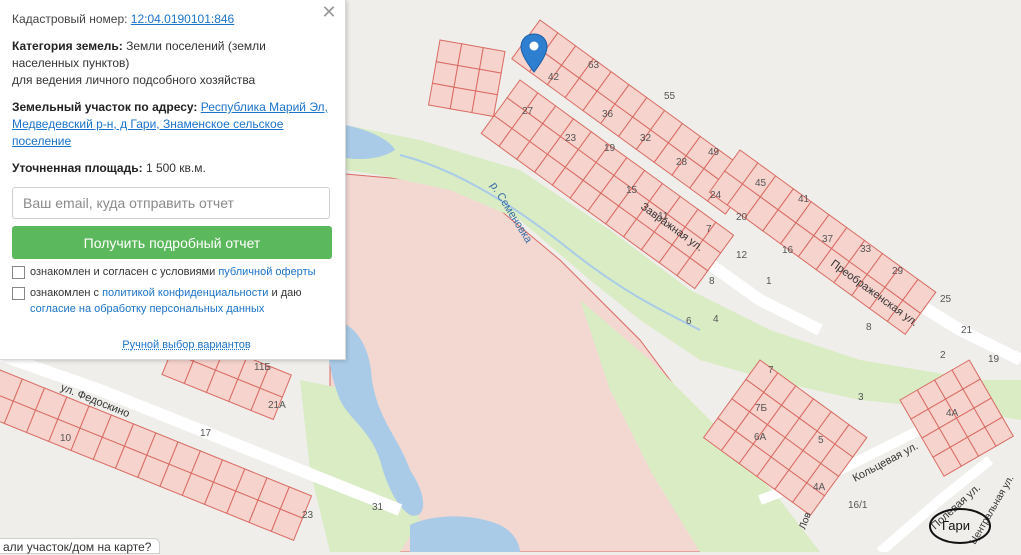  I want to click on house-number: 1, so click(769, 281).